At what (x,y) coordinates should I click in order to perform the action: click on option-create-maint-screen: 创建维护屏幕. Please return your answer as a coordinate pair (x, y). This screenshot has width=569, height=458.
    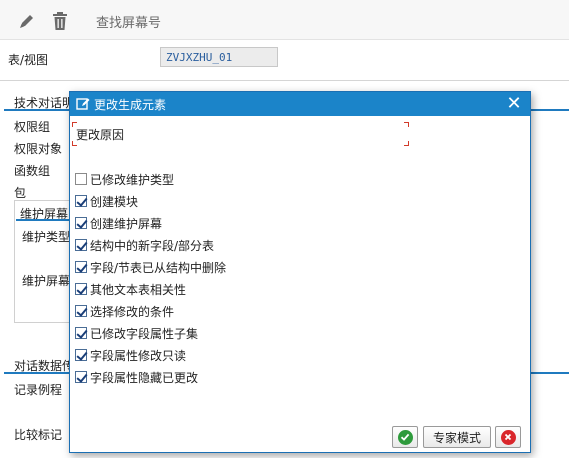
    Looking at the image, I should click on (118, 223).